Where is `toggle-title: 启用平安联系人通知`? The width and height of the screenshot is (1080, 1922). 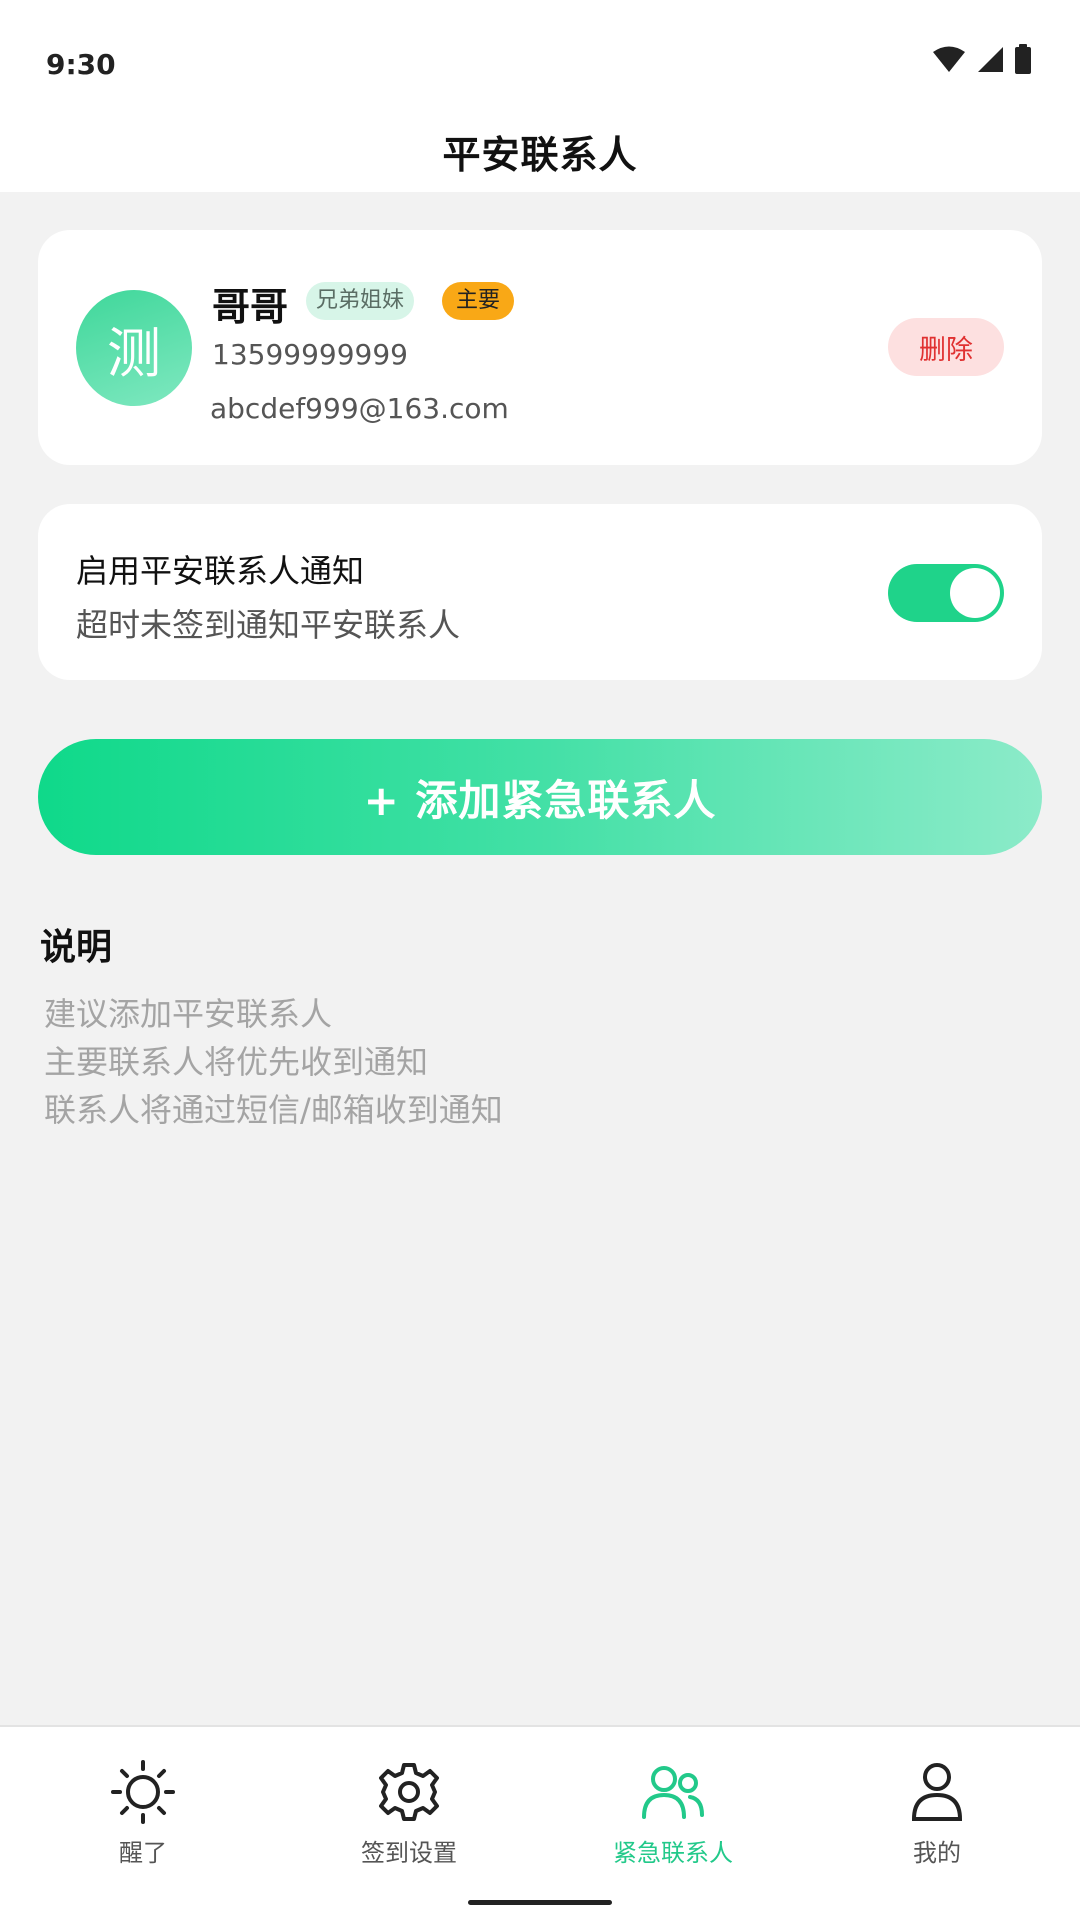
toggle-title: 启用平安联系人通知 is located at coordinates (220, 571).